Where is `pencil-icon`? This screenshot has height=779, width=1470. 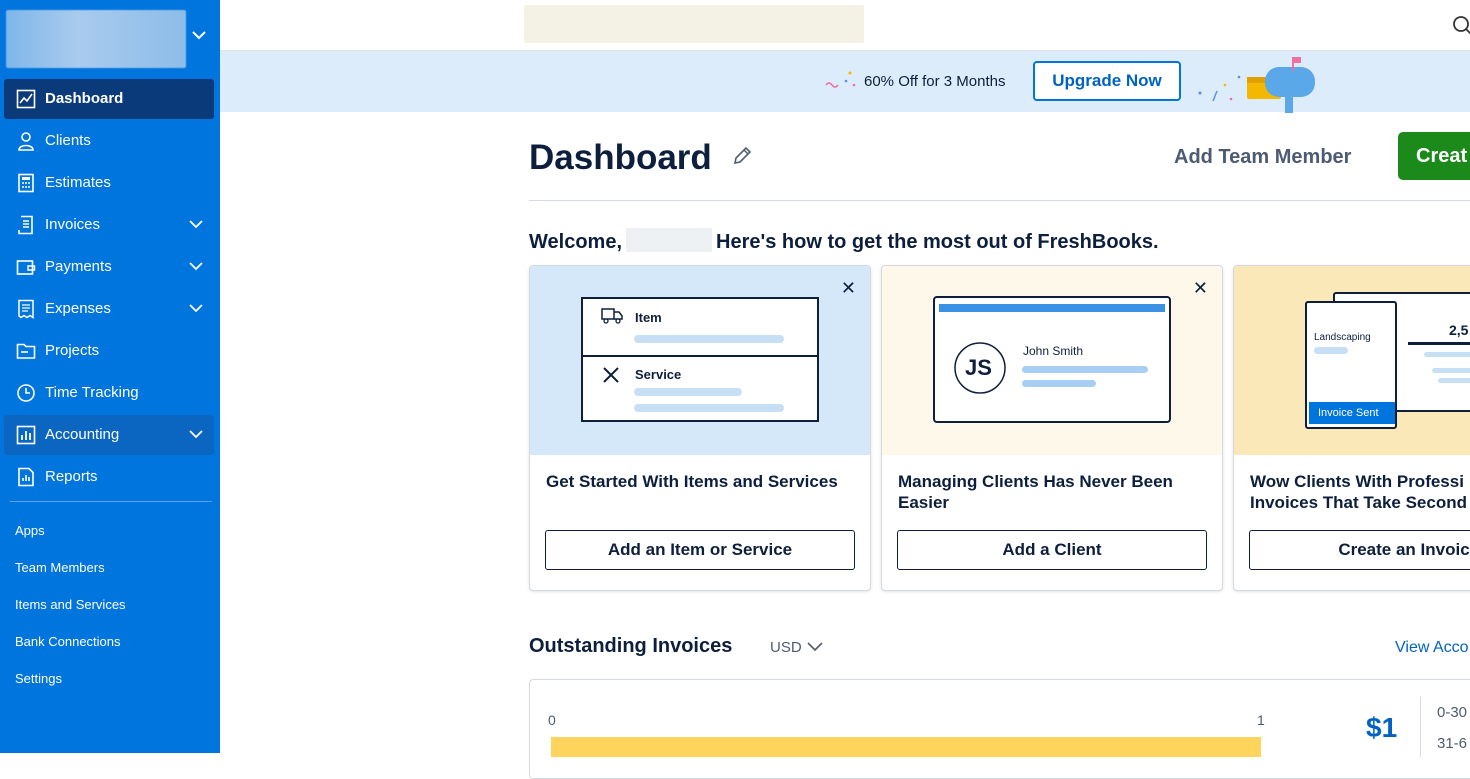 pencil-icon is located at coordinates (742, 156).